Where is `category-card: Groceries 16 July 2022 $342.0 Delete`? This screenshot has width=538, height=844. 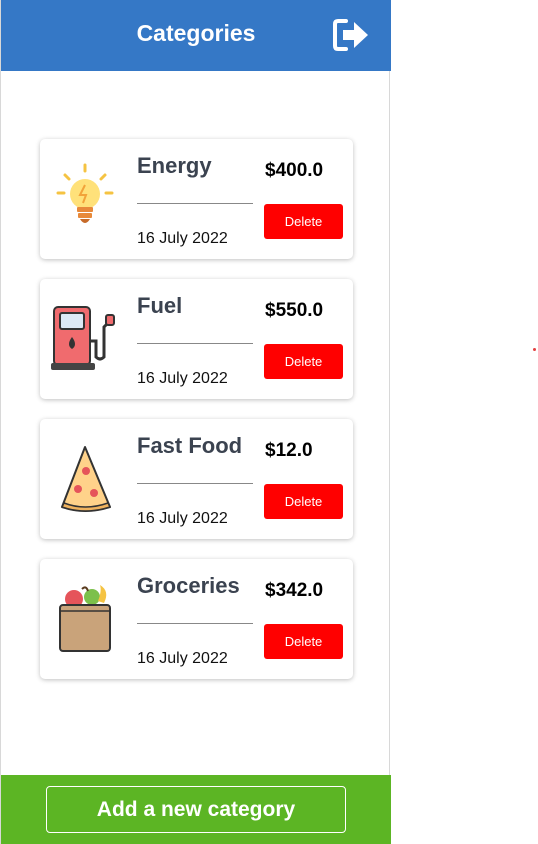
category-card: Groceries 16 July 2022 $342.0 Delete is located at coordinates (196, 619).